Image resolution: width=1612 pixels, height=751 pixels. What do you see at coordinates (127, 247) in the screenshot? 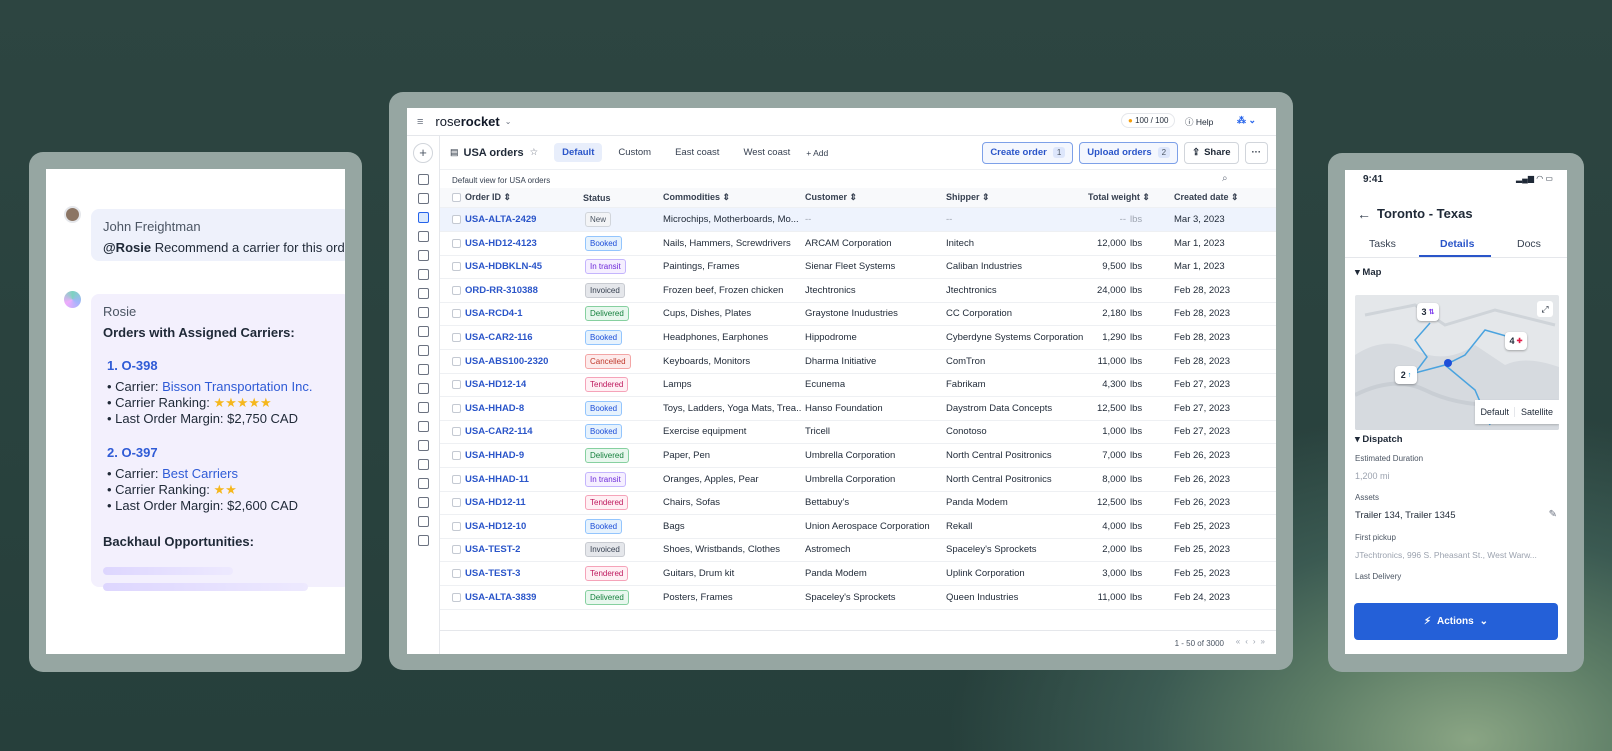
I see `mention: @Rosie` at bounding box center [127, 247].